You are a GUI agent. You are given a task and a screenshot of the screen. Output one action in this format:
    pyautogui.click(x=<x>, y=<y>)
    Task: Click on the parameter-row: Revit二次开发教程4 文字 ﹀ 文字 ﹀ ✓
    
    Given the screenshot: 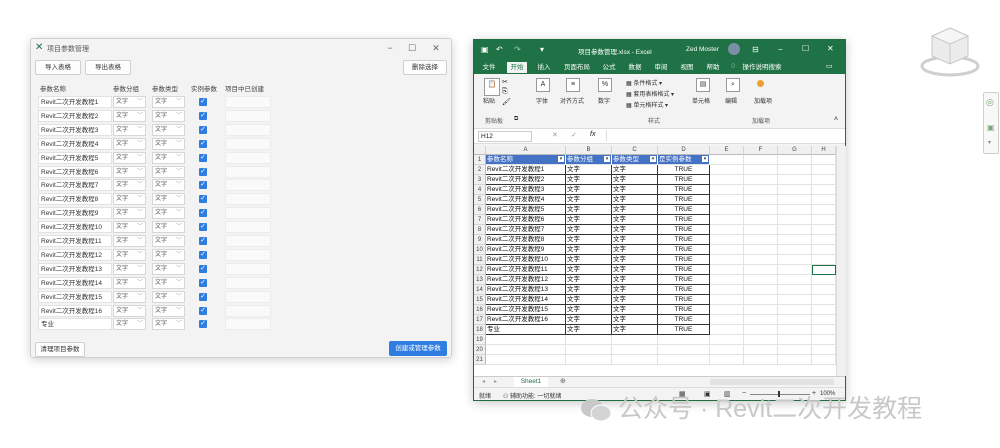 What is the action you would take?
    pyautogui.click(x=240, y=144)
    